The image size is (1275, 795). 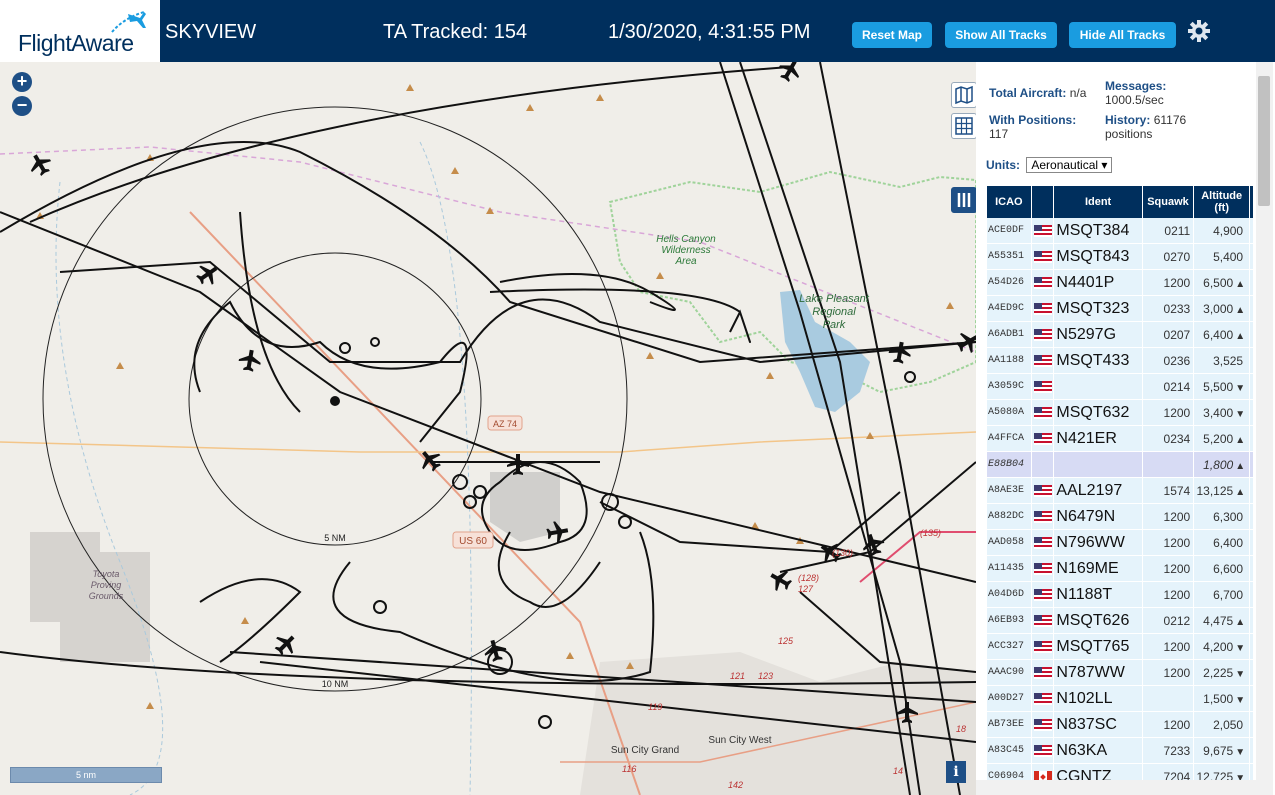 I want to click on svg-text: Hells Canyon, so click(x=686, y=239).